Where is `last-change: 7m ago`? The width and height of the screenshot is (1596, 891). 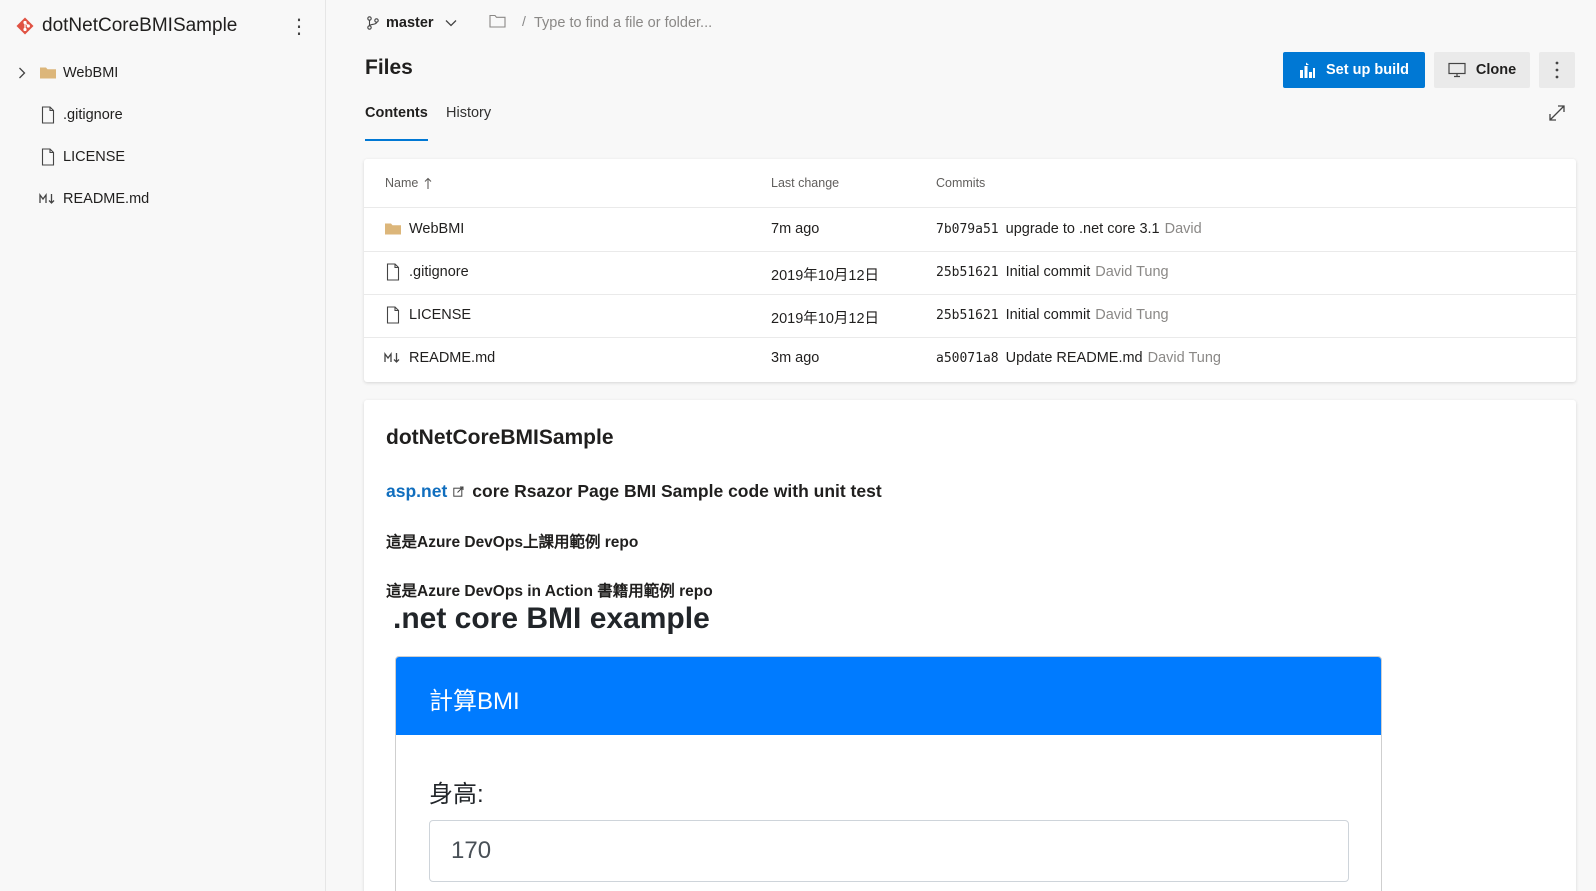 last-change: 7m ago is located at coordinates (795, 229).